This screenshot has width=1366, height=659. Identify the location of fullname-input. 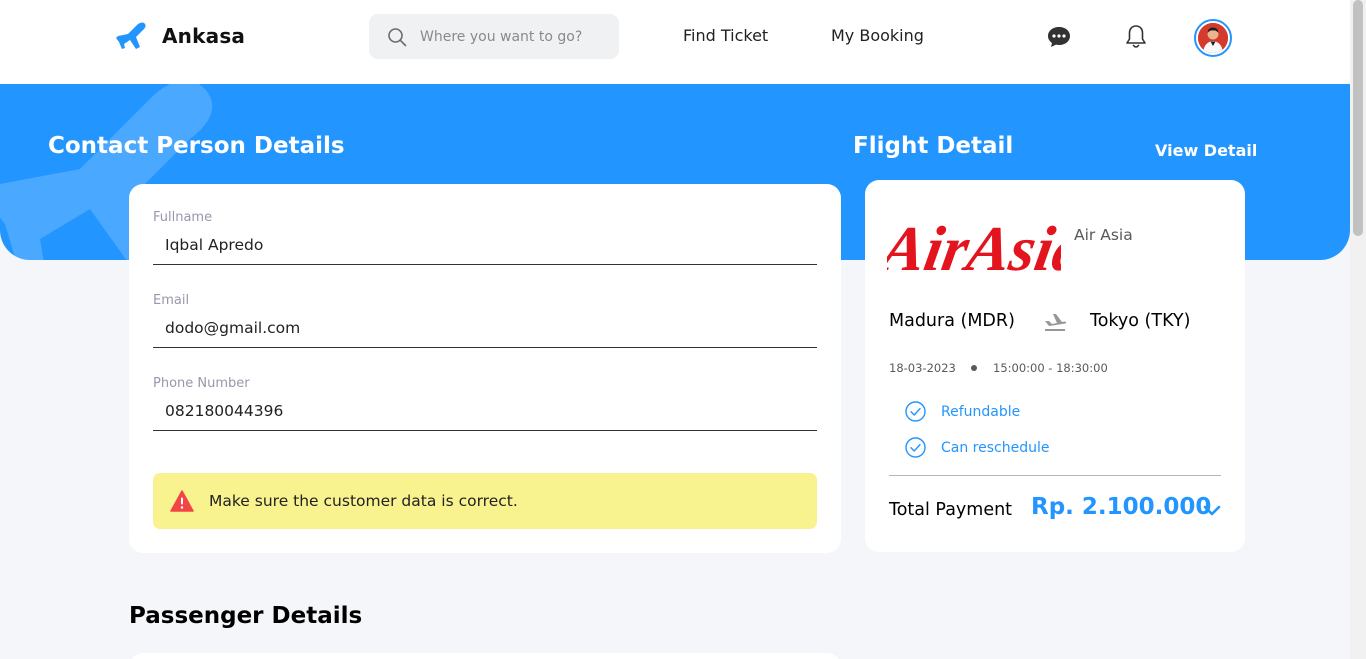
(485, 250).